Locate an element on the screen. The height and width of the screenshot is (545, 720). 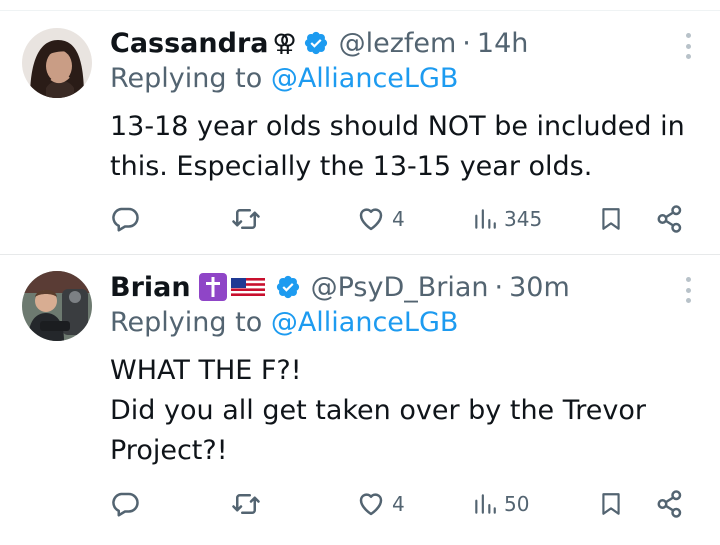
timestamp: 14h is located at coordinates (502, 43).